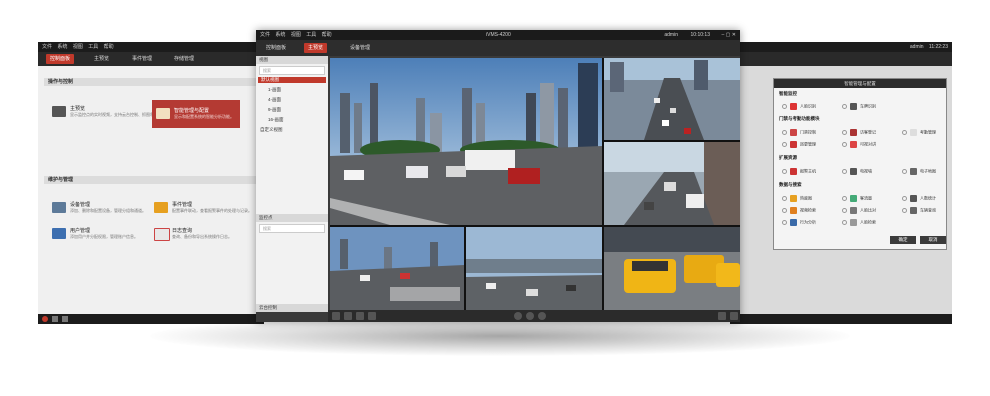 Image resolution: width=990 pixels, height=396 pixels. I want to click on record-icon, so click(530, 316).